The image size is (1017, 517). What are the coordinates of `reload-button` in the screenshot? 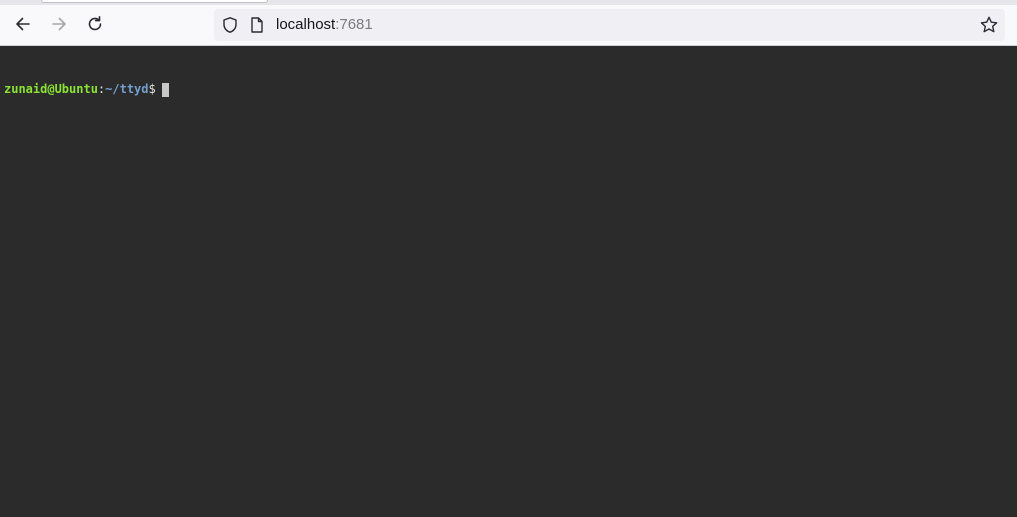 It's located at (95, 24).